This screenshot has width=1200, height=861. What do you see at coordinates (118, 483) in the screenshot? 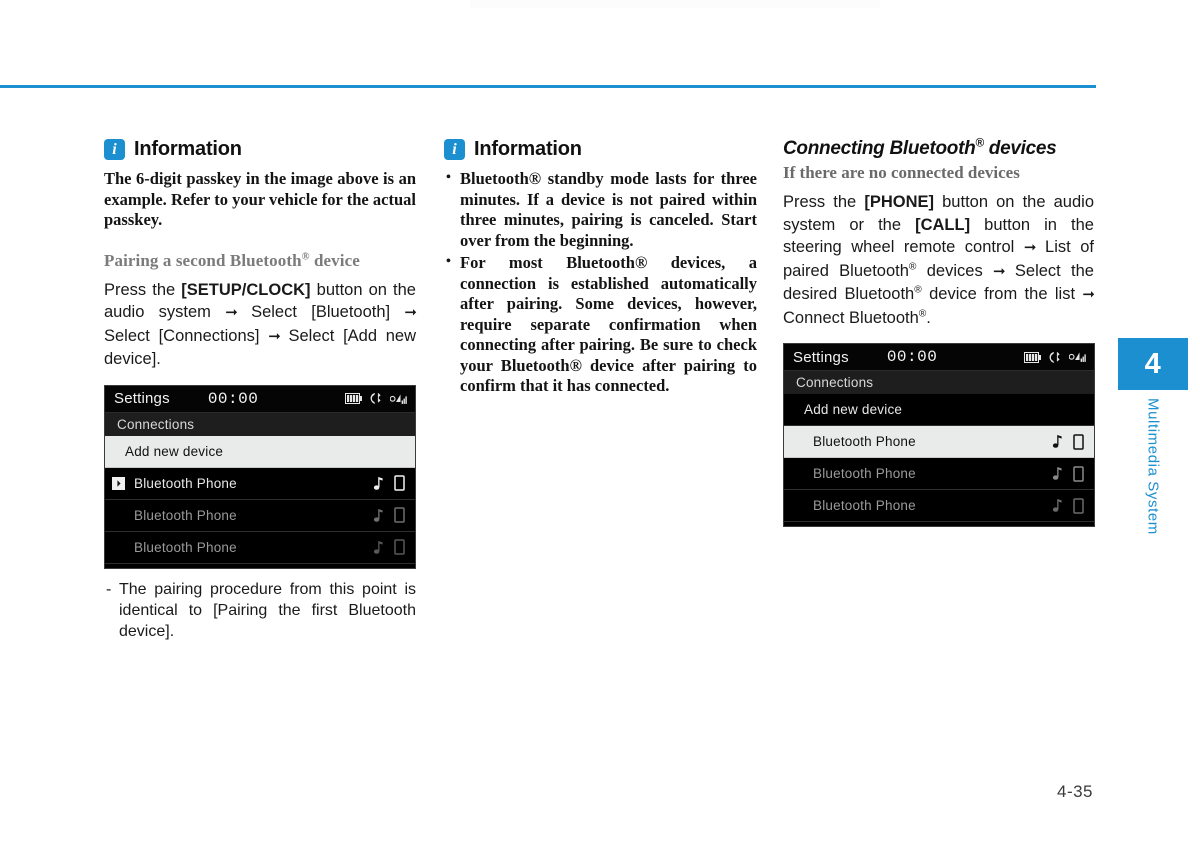
I see `chevron-right-icon` at bounding box center [118, 483].